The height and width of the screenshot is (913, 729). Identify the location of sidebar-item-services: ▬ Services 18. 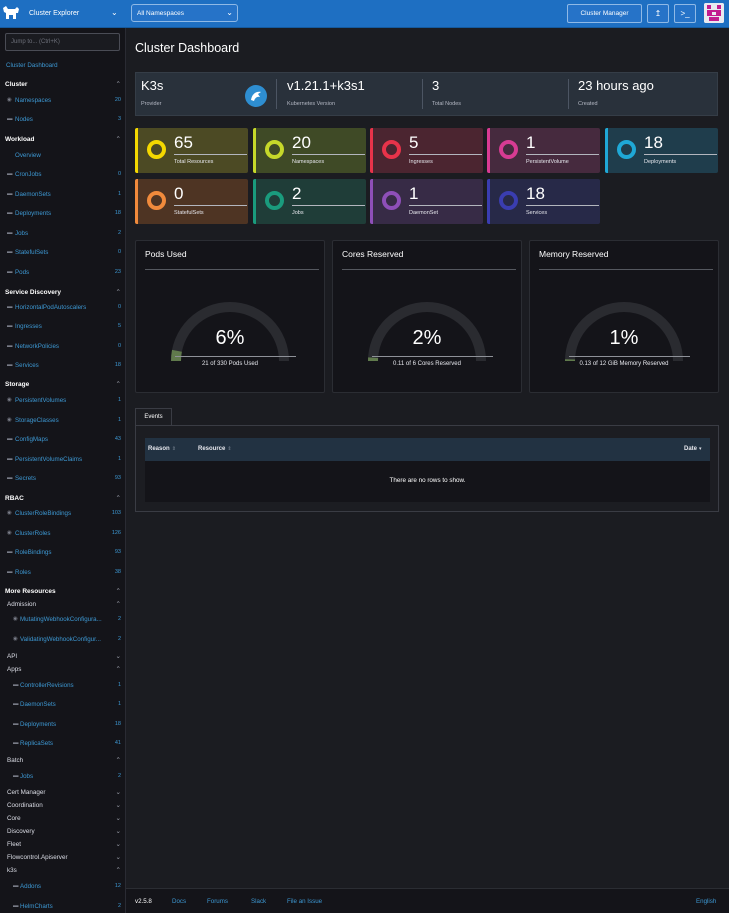
(63, 366).